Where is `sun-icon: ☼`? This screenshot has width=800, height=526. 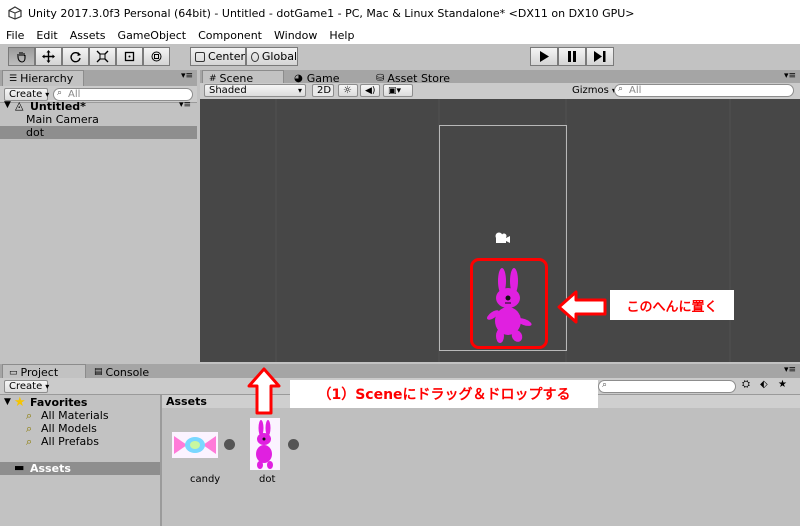 sun-icon: ☼ is located at coordinates (347, 90).